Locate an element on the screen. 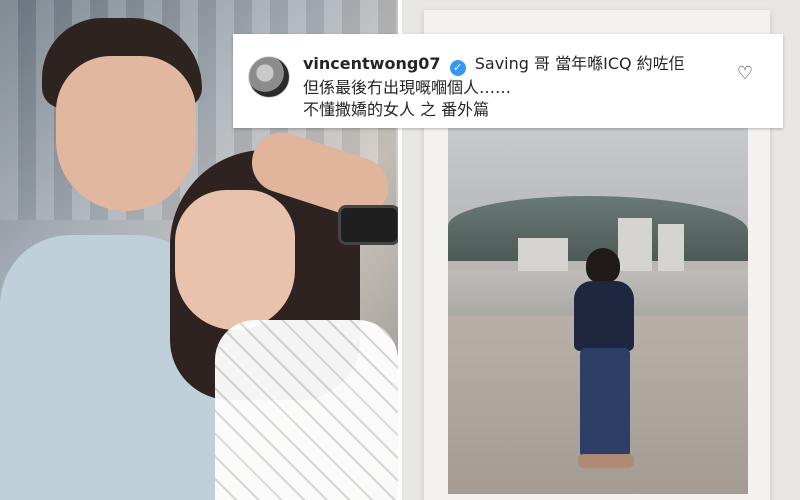  comment-text-1: Saving 哥 當年喺ICQ 約咗佢 is located at coordinates (579, 63).